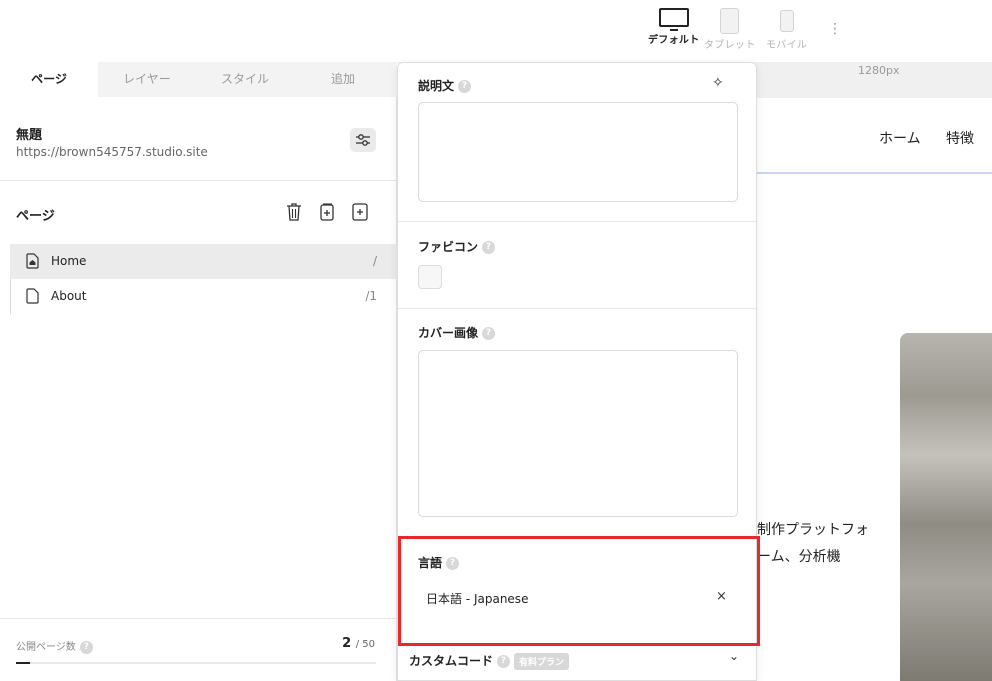  I want to click on duplicate-icon, so click(327, 212).